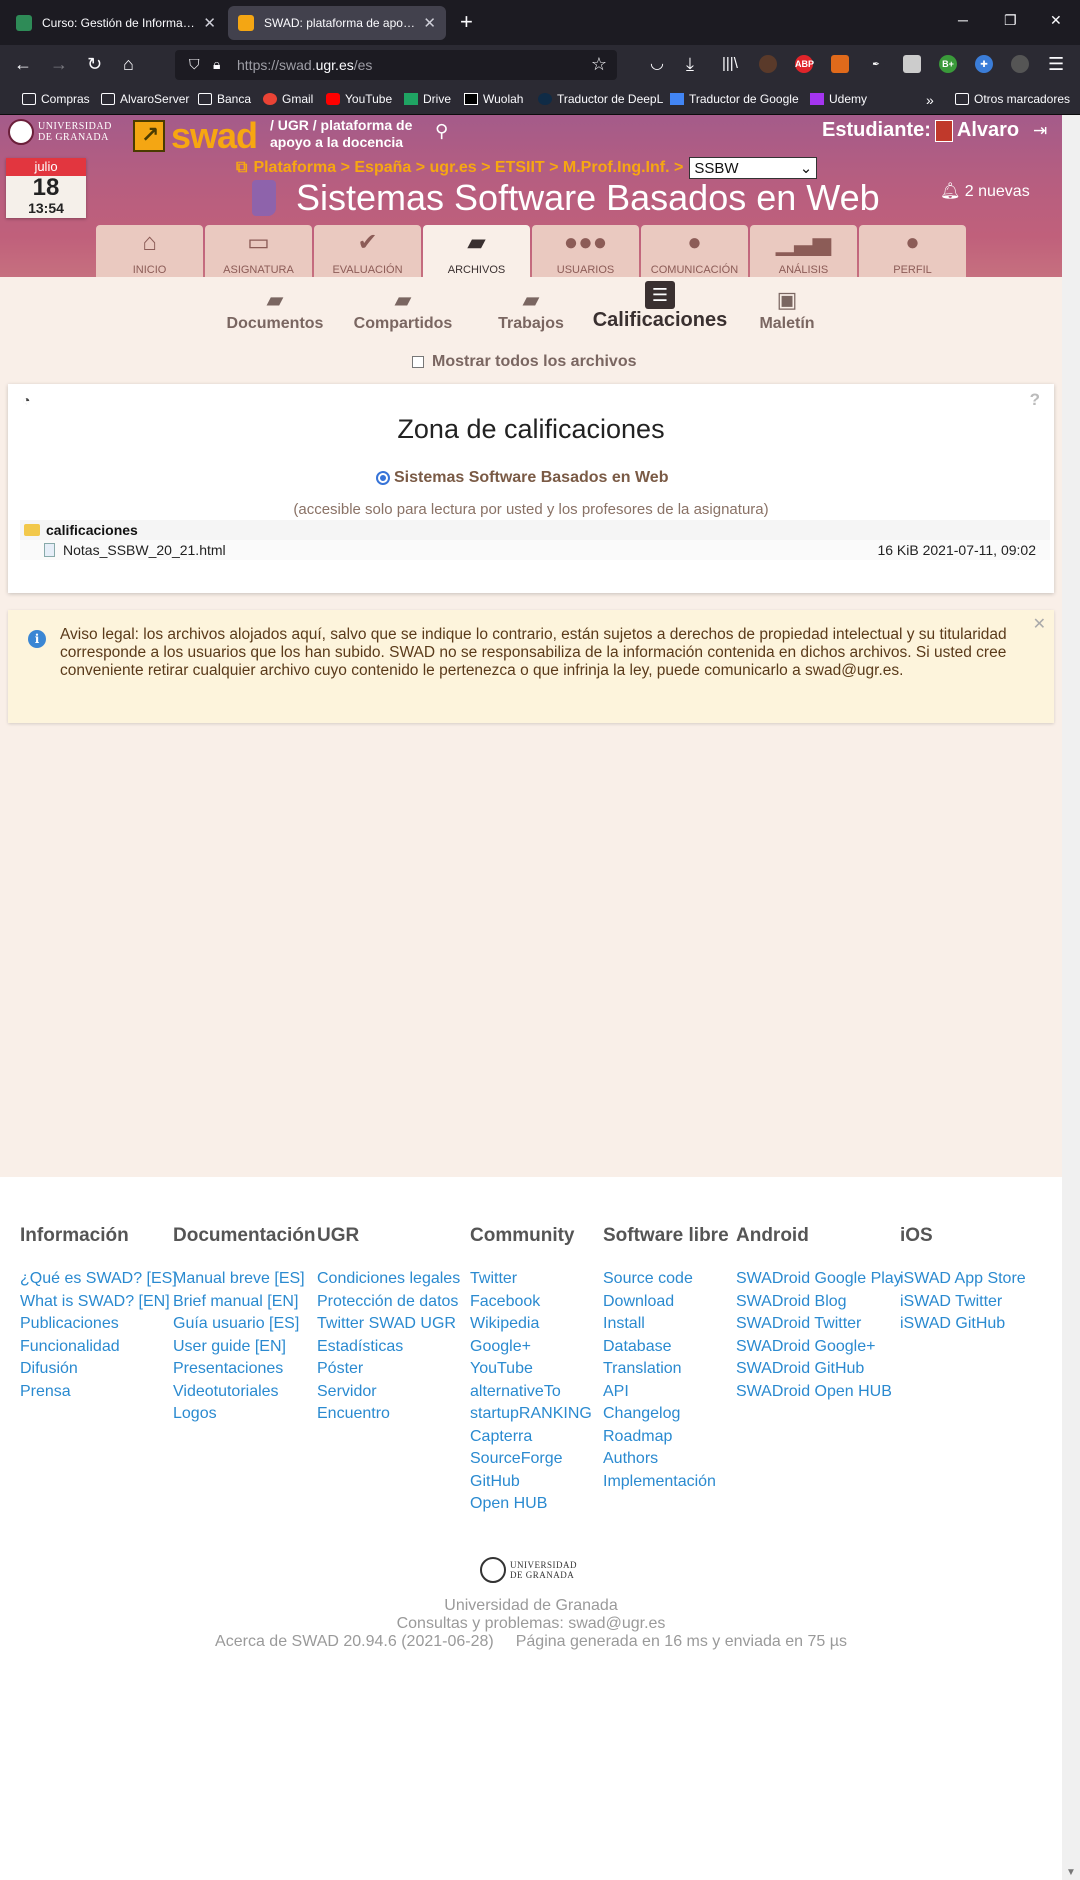  Describe the element at coordinates (840, 64) in the screenshot. I see `extension-gear-icon` at that location.